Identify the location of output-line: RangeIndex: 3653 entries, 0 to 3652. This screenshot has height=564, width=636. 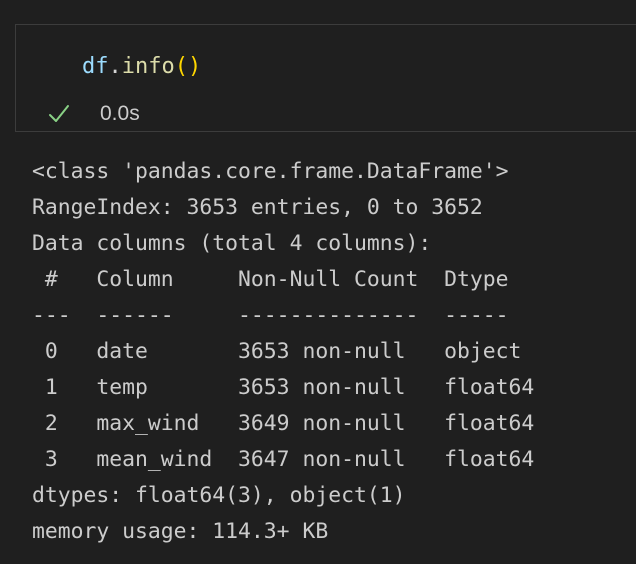
(257, 207).